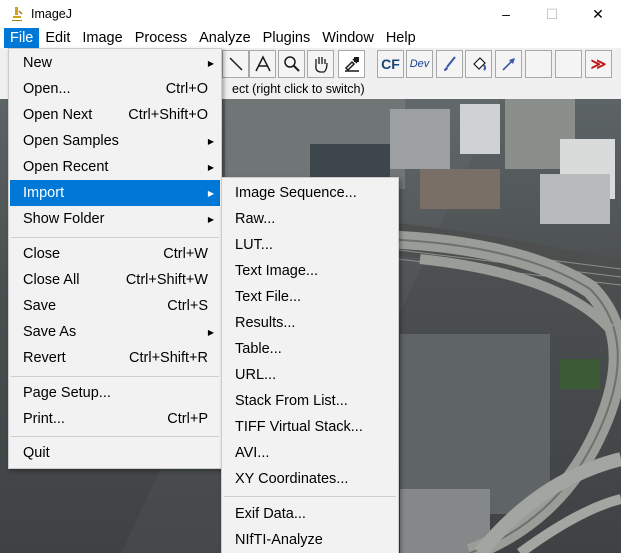 This screenshot has width=621, height=553. I want to click on dev-tool-button: Dev, so click(419, 64).